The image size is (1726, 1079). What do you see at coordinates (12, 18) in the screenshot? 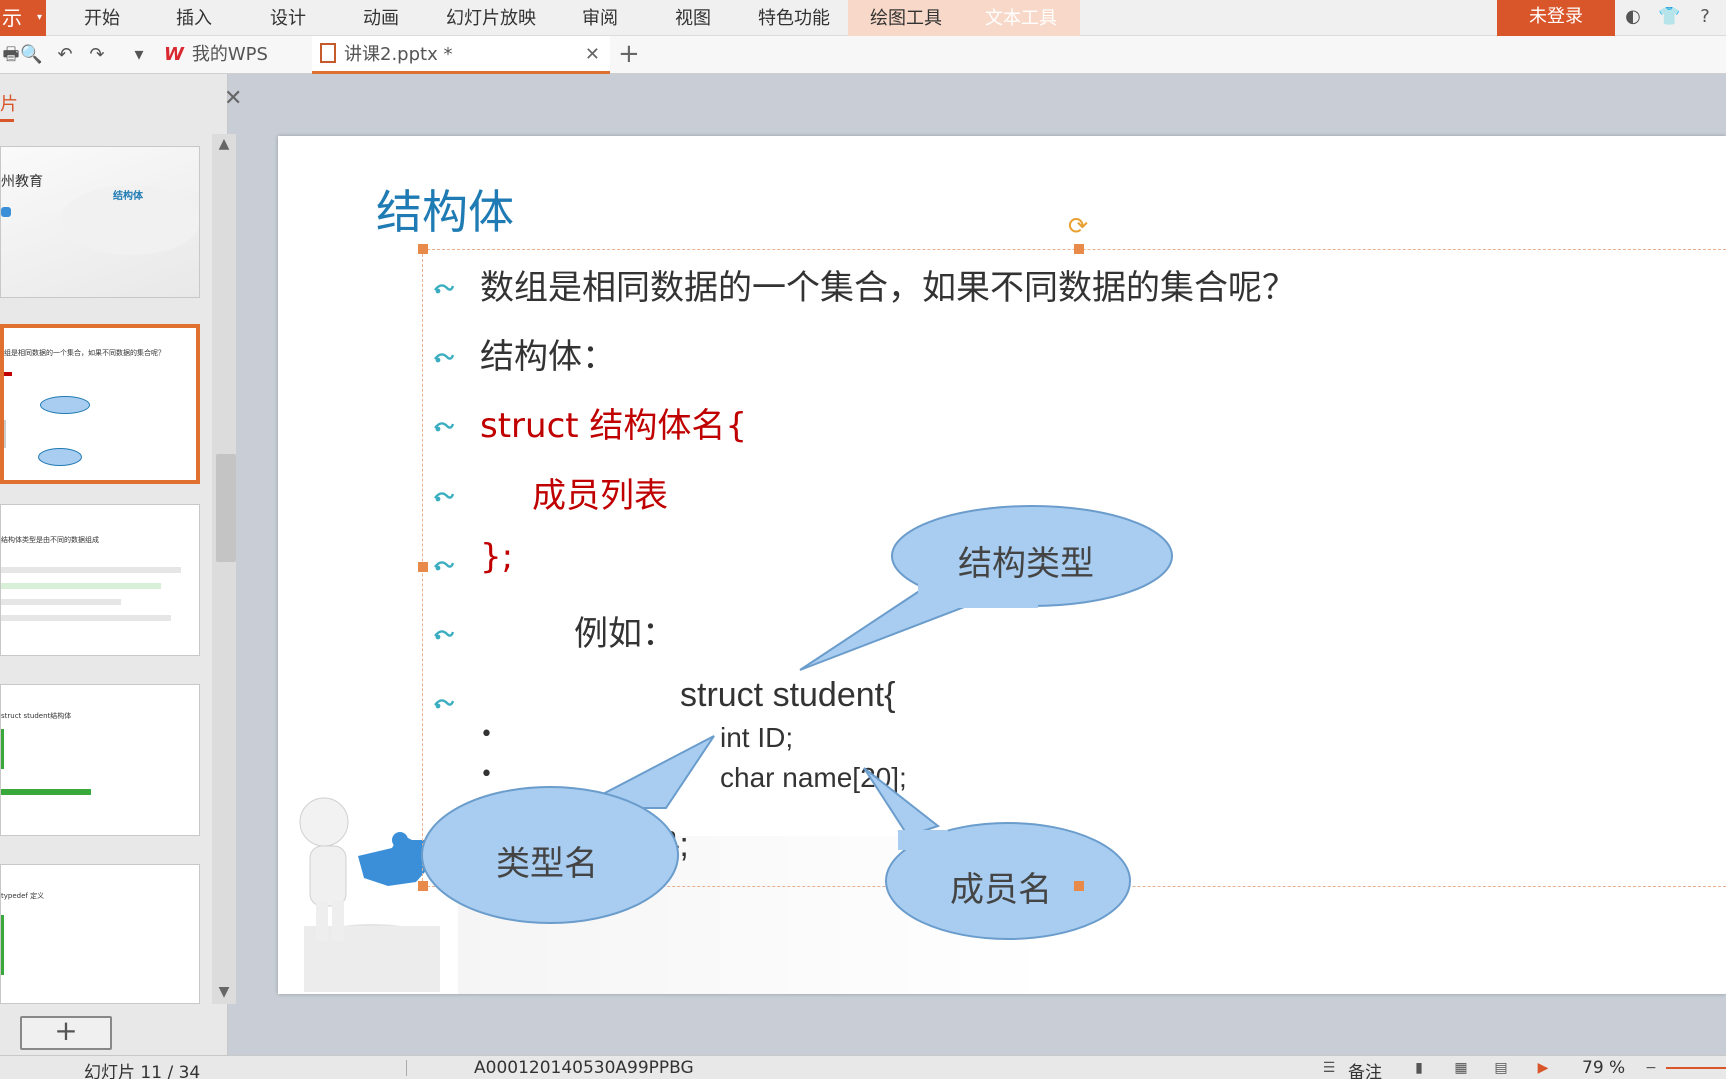
I see `app-menu-label: 示` at bounding box center [12, 18].